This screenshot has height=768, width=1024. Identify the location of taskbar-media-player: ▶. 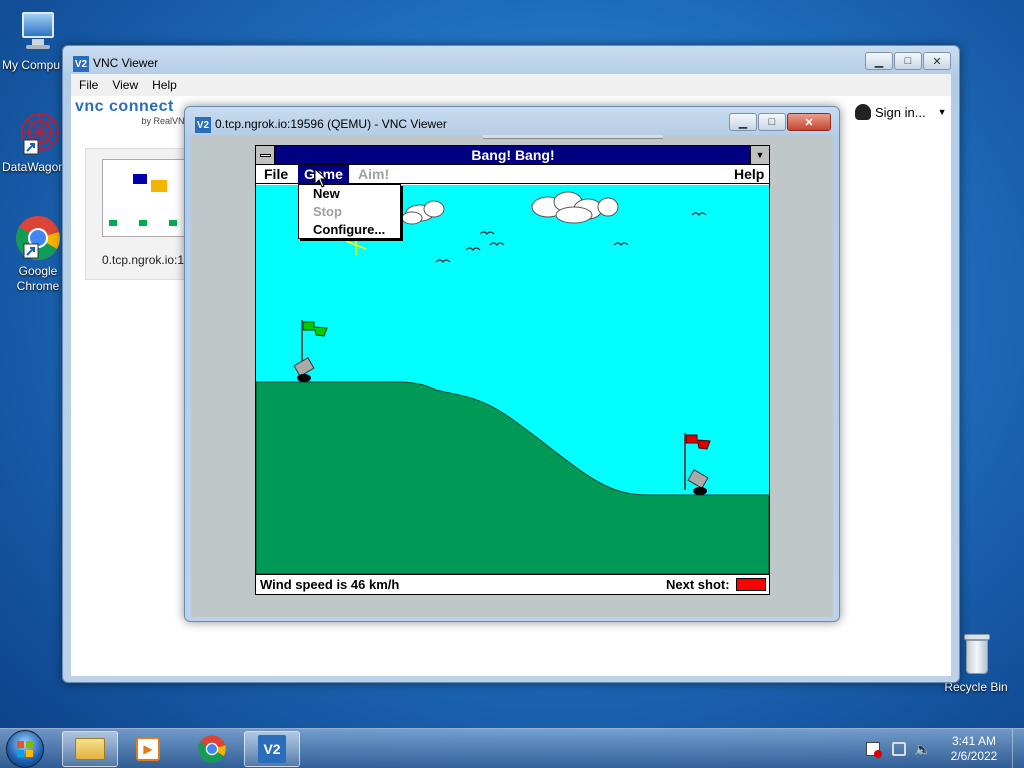
(148, 749).